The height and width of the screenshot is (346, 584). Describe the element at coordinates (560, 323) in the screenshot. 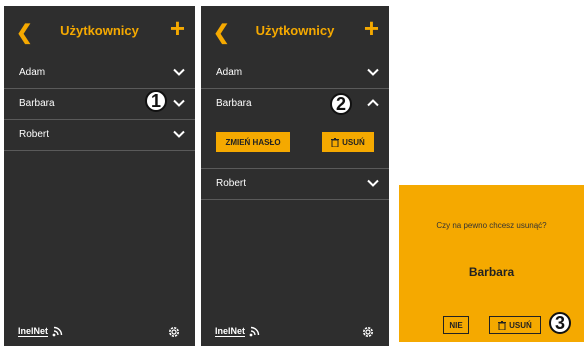

I see `step-badge: 3` at that location.